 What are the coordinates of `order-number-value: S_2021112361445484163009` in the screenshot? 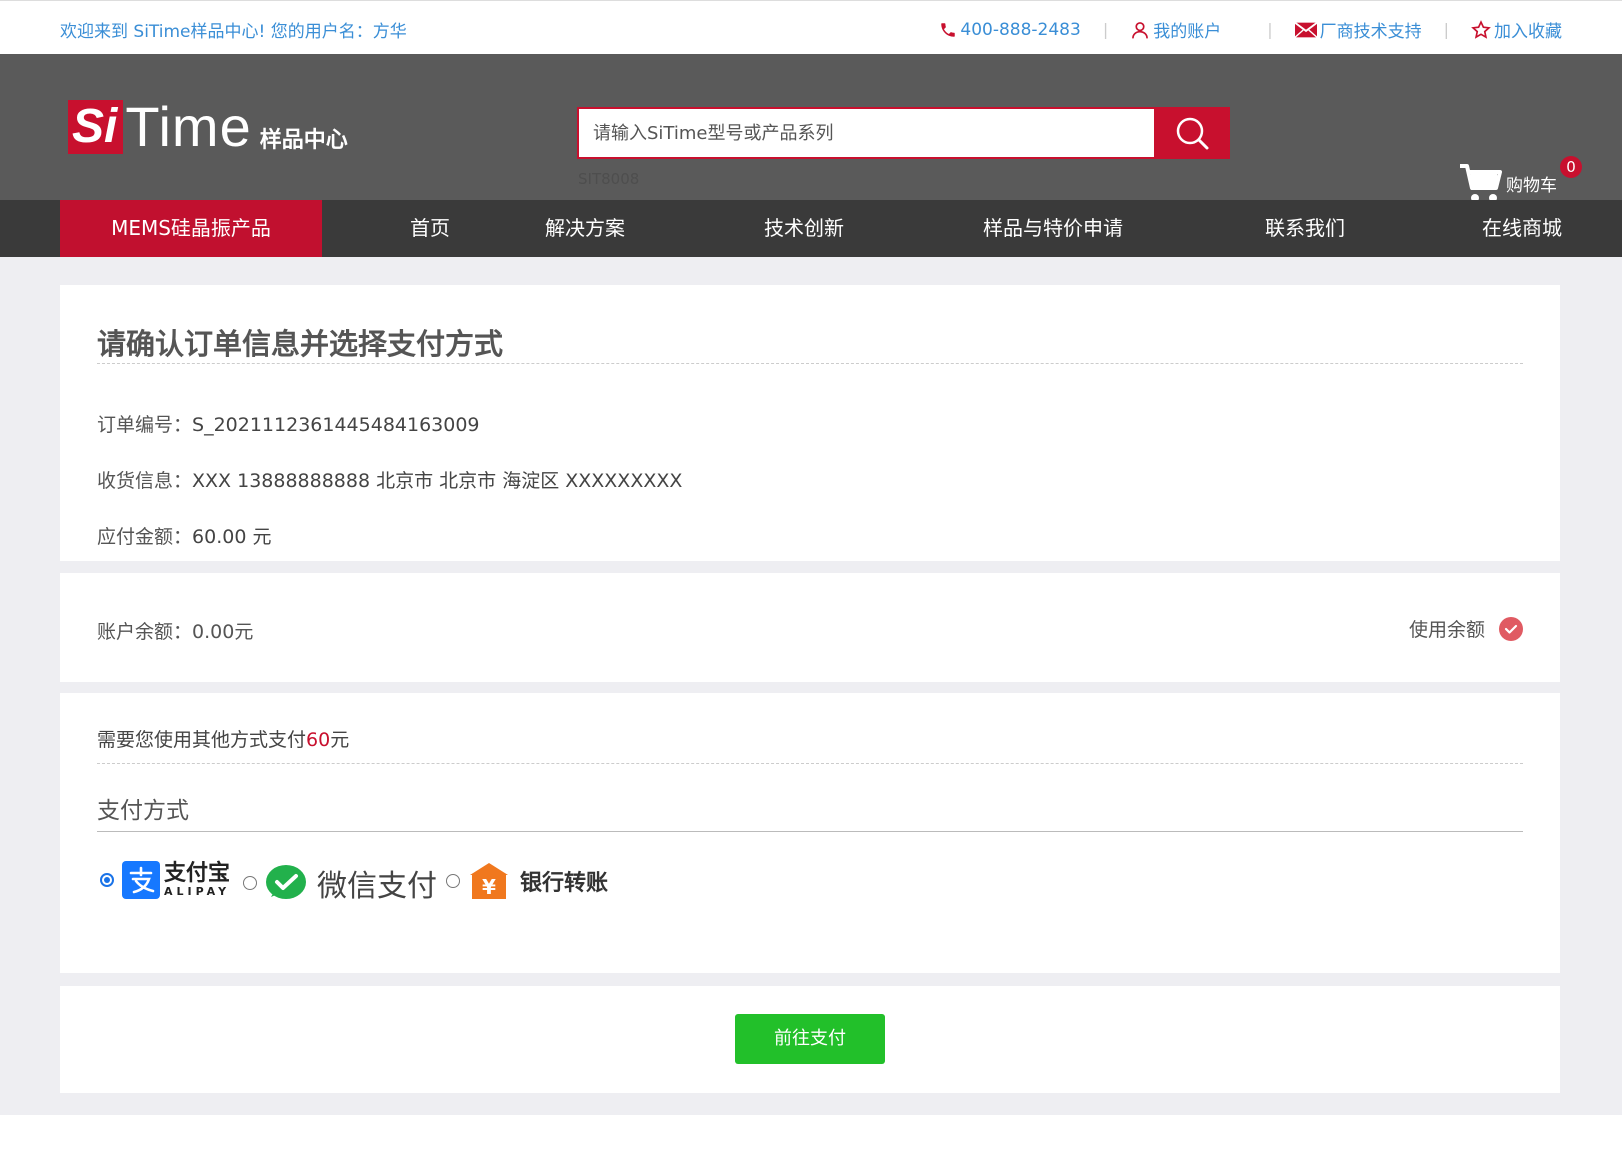 It's located at (336, 425).